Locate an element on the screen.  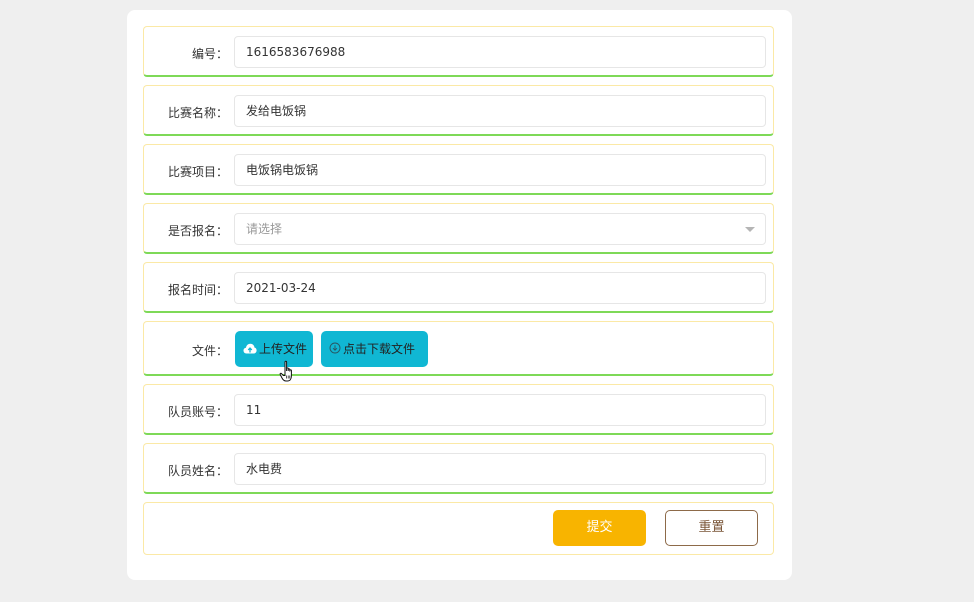
form-row-competition-event: 比赛项目： 电饭锅电饭锅 is located at coordinates (458, 169).